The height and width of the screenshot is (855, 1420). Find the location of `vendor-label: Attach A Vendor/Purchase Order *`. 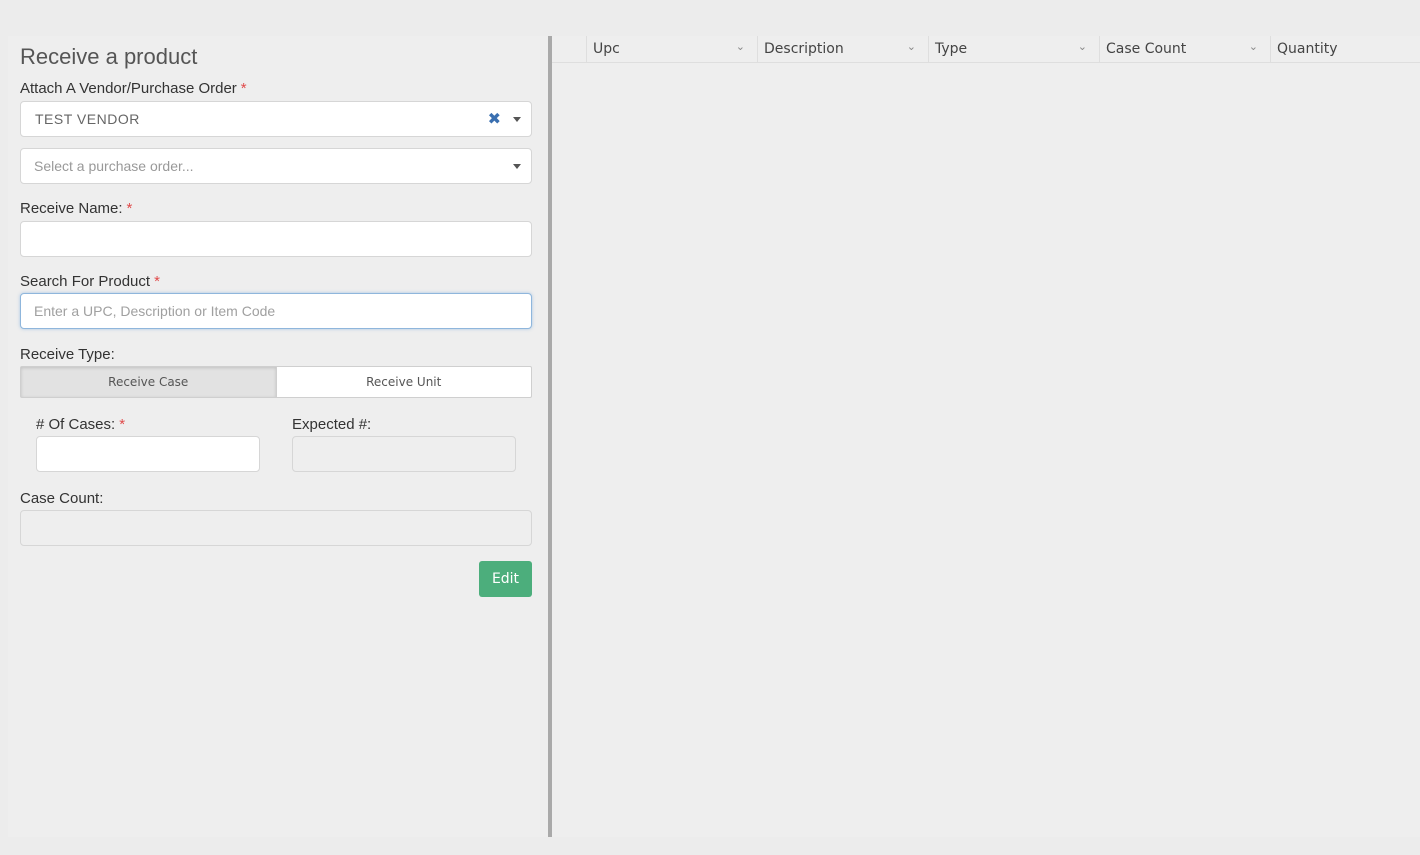

vendor-label: Attach A Vendor/Purchase Order * is located at coordinates (133, 88).